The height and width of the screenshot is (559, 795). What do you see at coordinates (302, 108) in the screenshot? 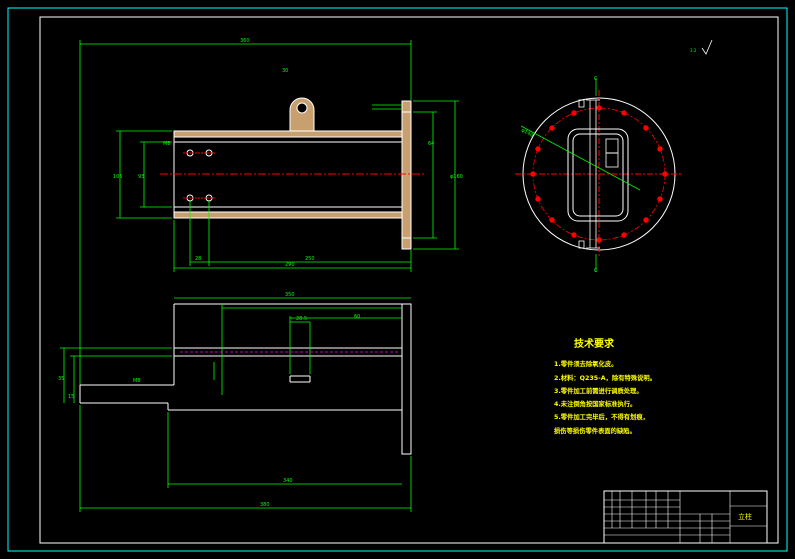
I see `lug-hole` at bounding box center [302, 108].